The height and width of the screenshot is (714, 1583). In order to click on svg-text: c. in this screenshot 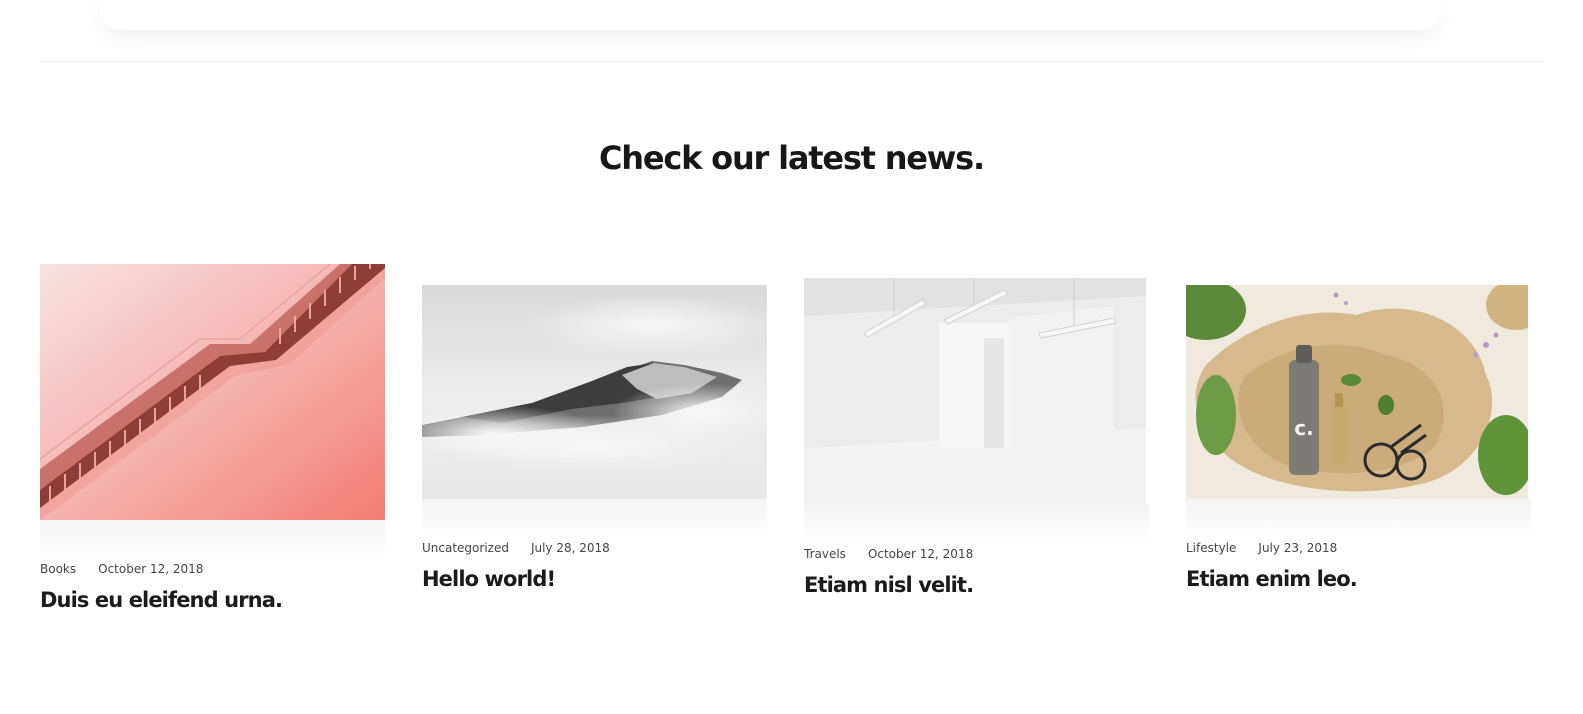, I will do `click(1303, 428)`.